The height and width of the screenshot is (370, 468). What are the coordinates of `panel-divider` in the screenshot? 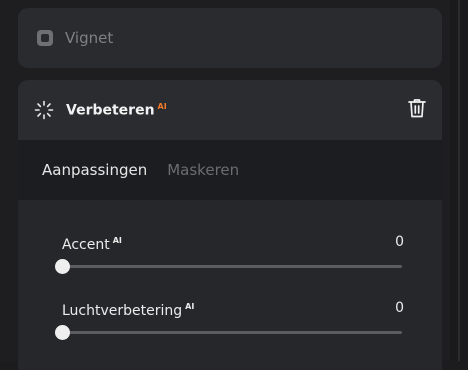 It's located at (459, 180).